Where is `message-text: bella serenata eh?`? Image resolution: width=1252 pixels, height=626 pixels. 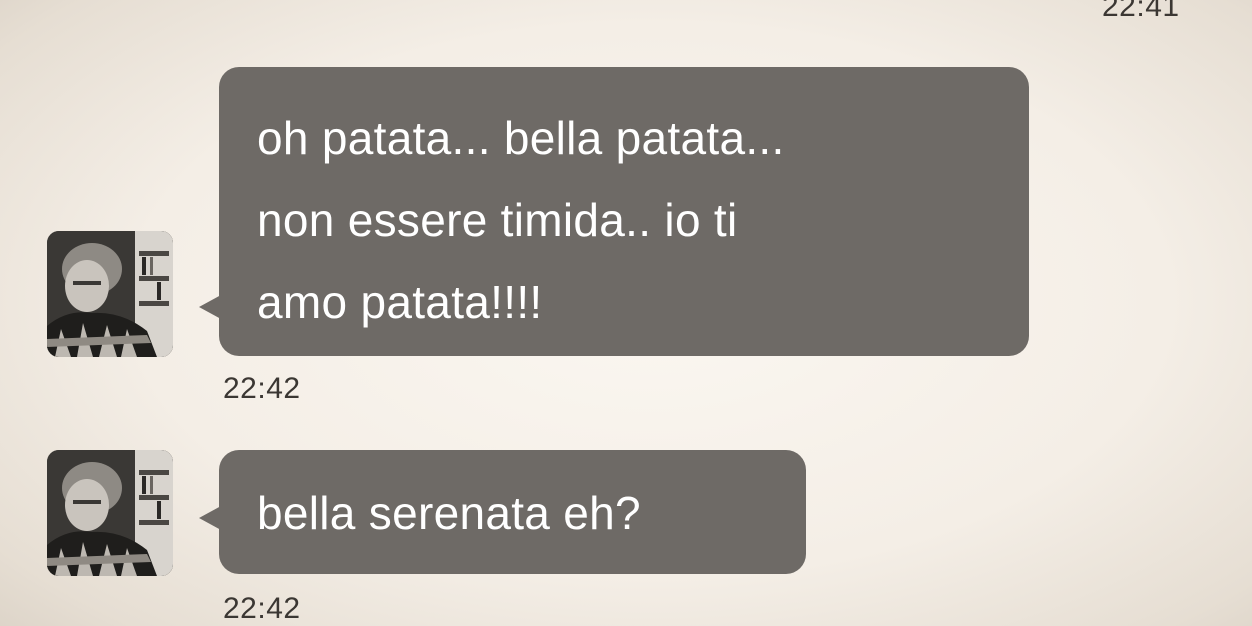 message-text: bella serenata eh? is located at coordinates (449, 513).